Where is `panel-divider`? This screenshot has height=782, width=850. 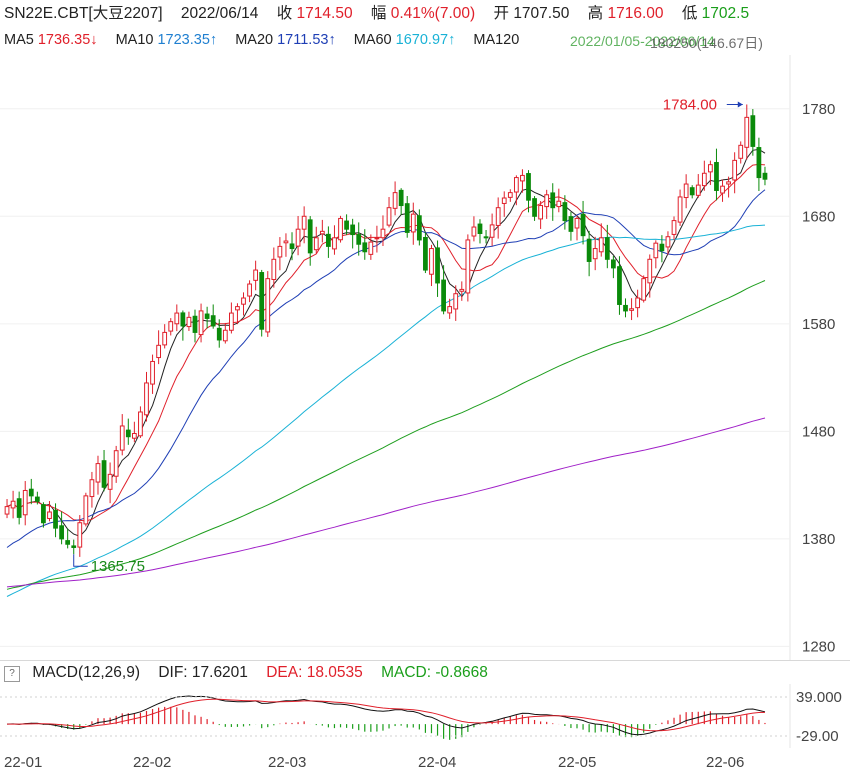
panel-divider is located at coordinates (425, 660).